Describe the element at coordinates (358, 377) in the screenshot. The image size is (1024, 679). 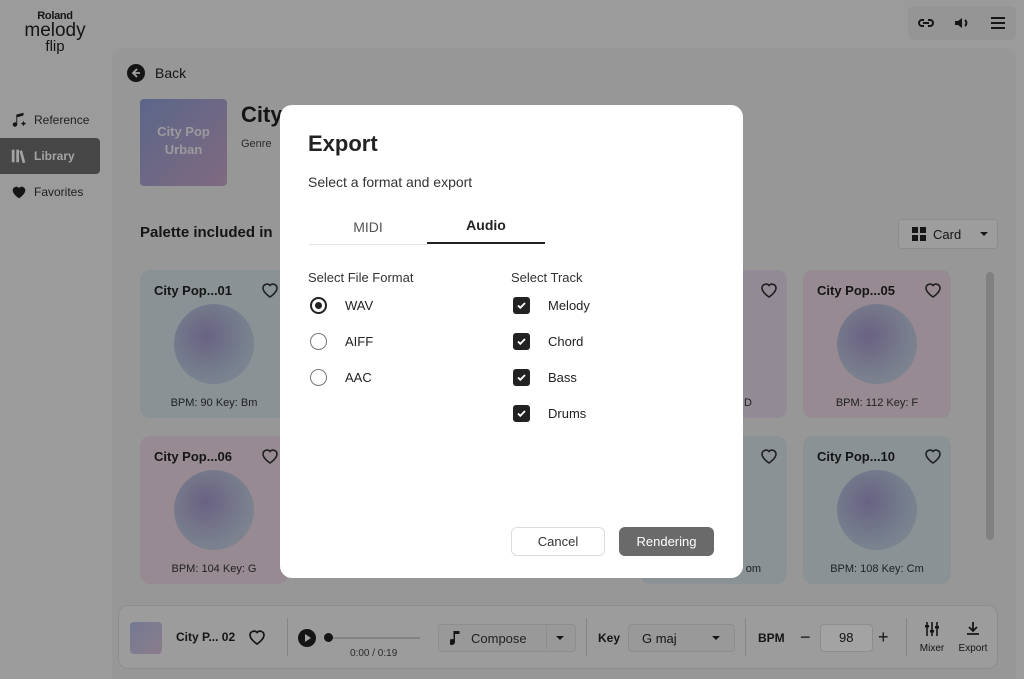
I see `format-label: AAC` at that location.